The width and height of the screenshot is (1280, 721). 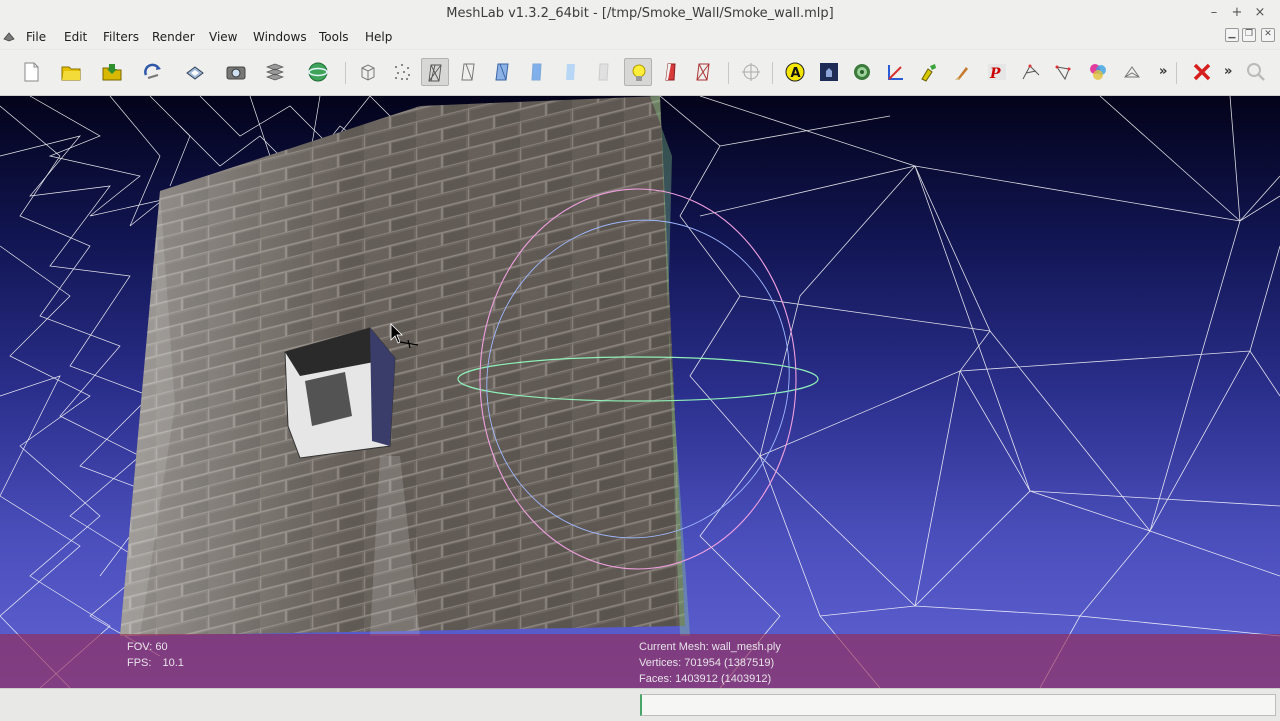 What do you see at coordinates (1214, 13) in the screenshot?
I see `minimize-button: –` at bounding box center [1214, 13].